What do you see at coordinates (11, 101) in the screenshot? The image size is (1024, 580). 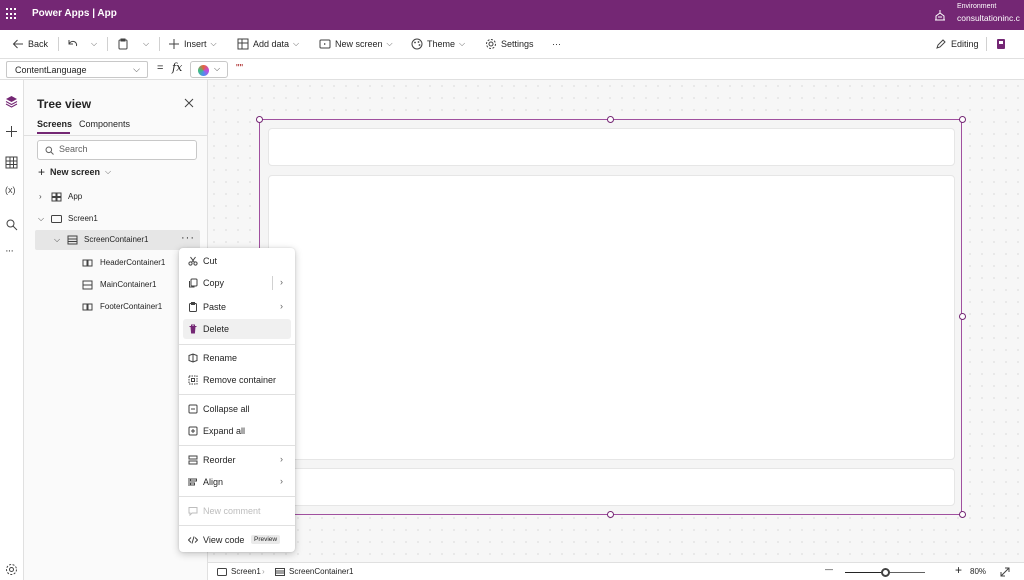 I see `layers-icon` at bounding box center [11, 101].